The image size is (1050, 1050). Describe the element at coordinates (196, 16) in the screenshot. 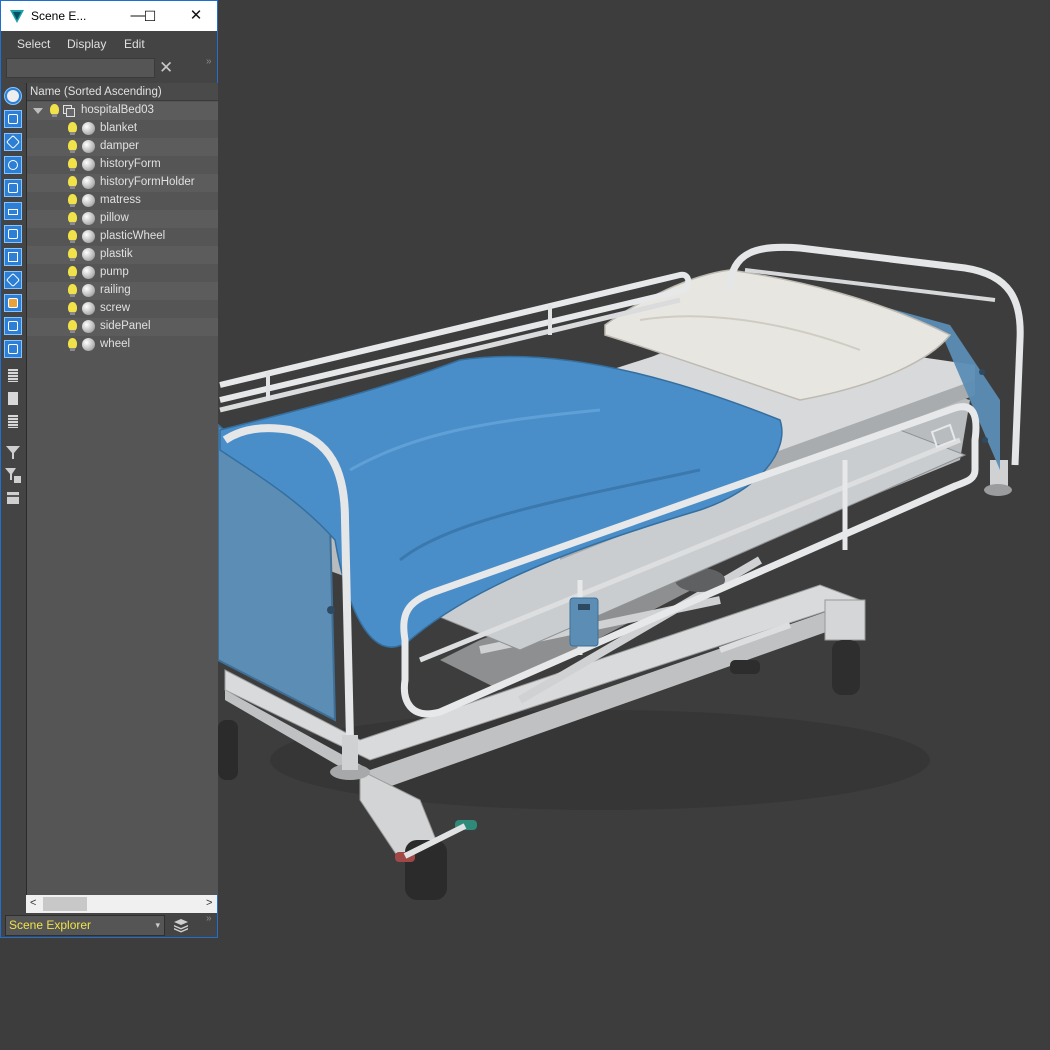

I see `close-button: ✕` at that location.